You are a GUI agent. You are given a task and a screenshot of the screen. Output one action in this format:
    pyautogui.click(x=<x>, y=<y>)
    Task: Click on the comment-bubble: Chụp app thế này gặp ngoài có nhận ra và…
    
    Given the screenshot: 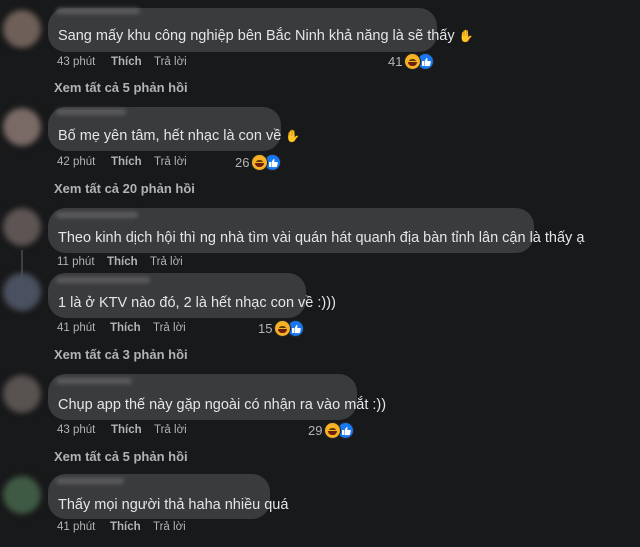 What is the action you would take?
    pyautogui.click(x=217, y=397)
    